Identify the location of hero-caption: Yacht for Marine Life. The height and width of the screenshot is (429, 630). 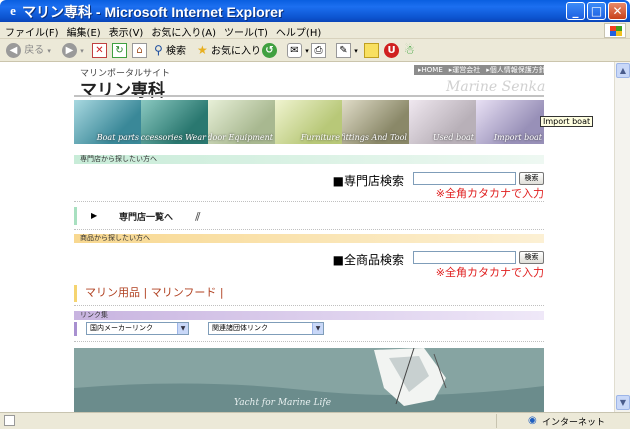
(283, 403).